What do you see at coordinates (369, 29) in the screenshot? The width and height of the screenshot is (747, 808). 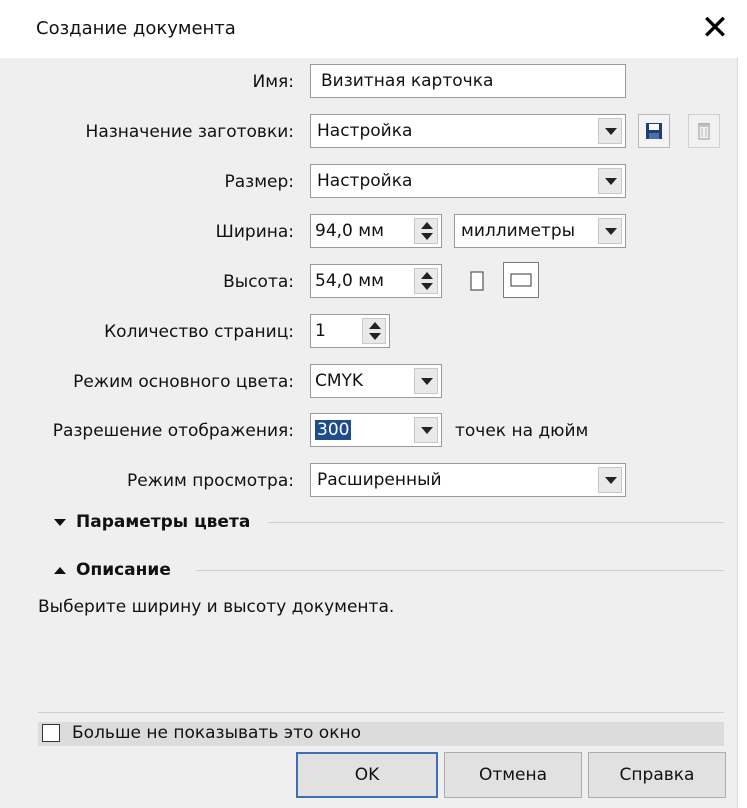 I see `title-bar: Создание документа ✕` at bounding box center [369, 29].